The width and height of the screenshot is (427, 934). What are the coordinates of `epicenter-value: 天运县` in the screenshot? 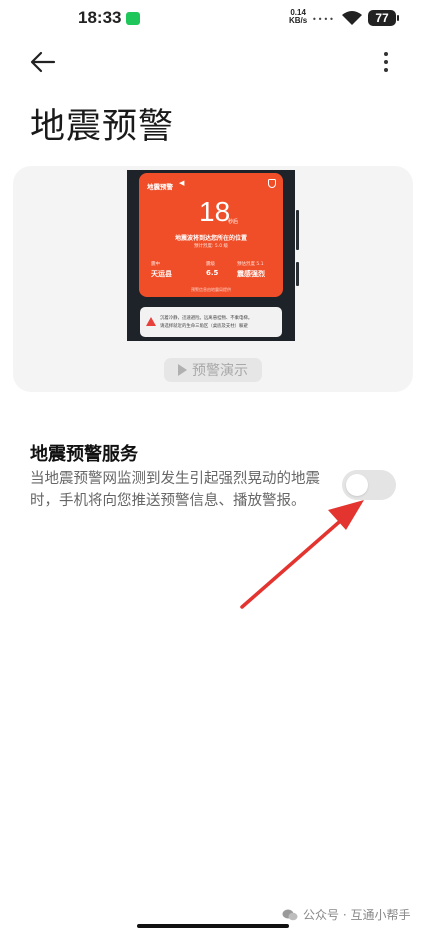 It's located at (161, 274).